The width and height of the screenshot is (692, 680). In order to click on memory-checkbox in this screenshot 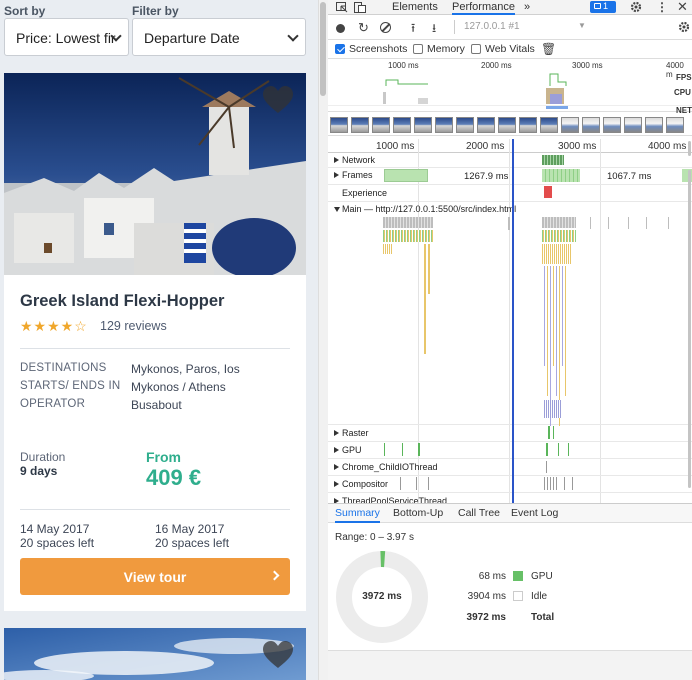, I will do `click(418, 49)`.